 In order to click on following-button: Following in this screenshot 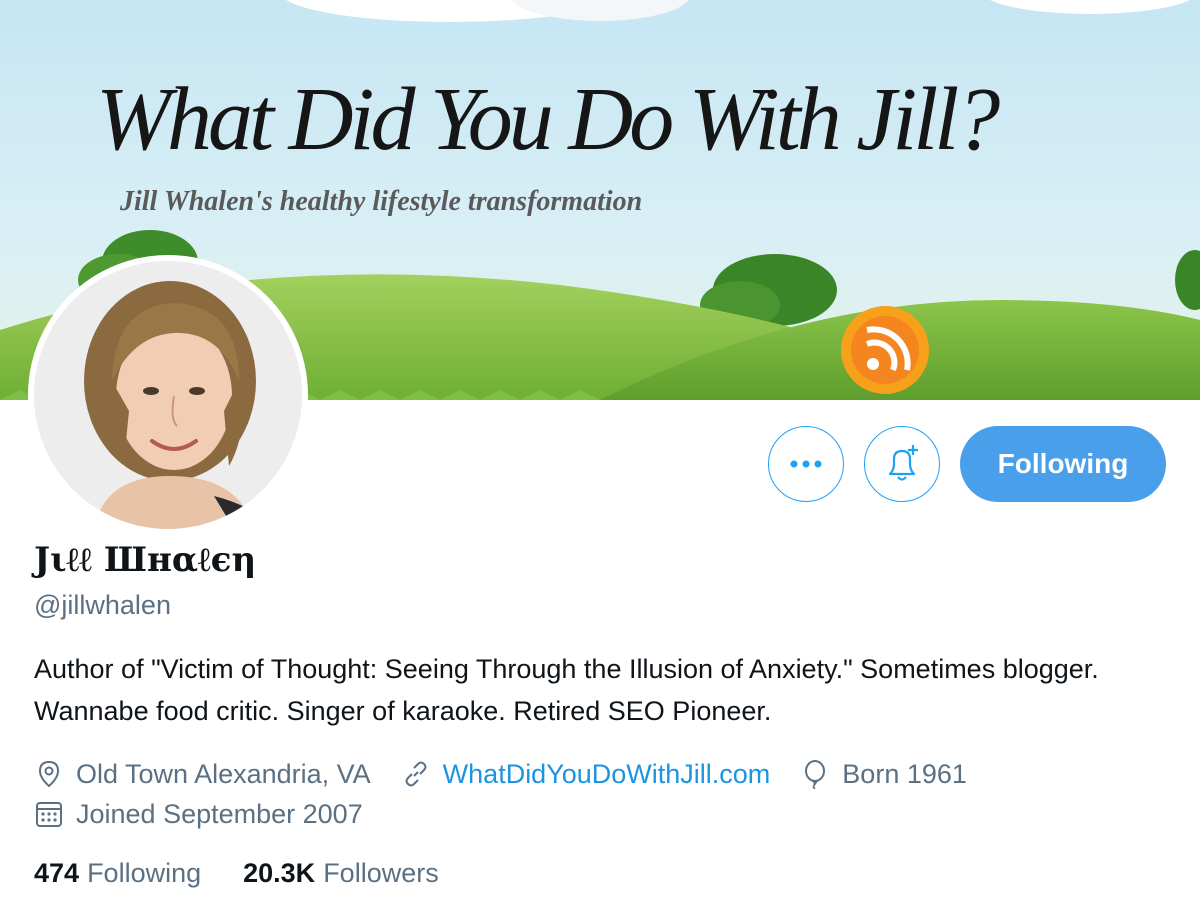, I will do `click(1063, 464)`.